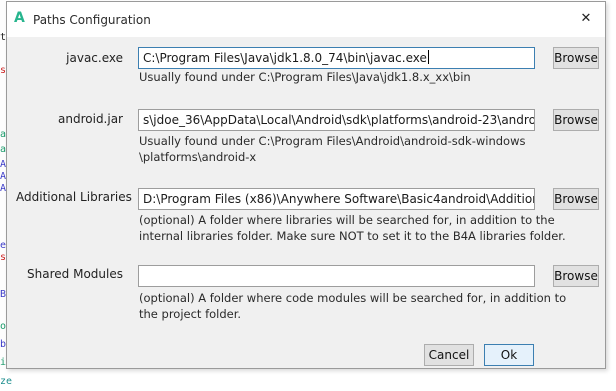 The width and height of the screenshot is (616, 391). What do you see at coordinates (576, 199) in the screenshot?
I see `additional-libraries-browse-button: Browse` at bounding box center [576, 199].